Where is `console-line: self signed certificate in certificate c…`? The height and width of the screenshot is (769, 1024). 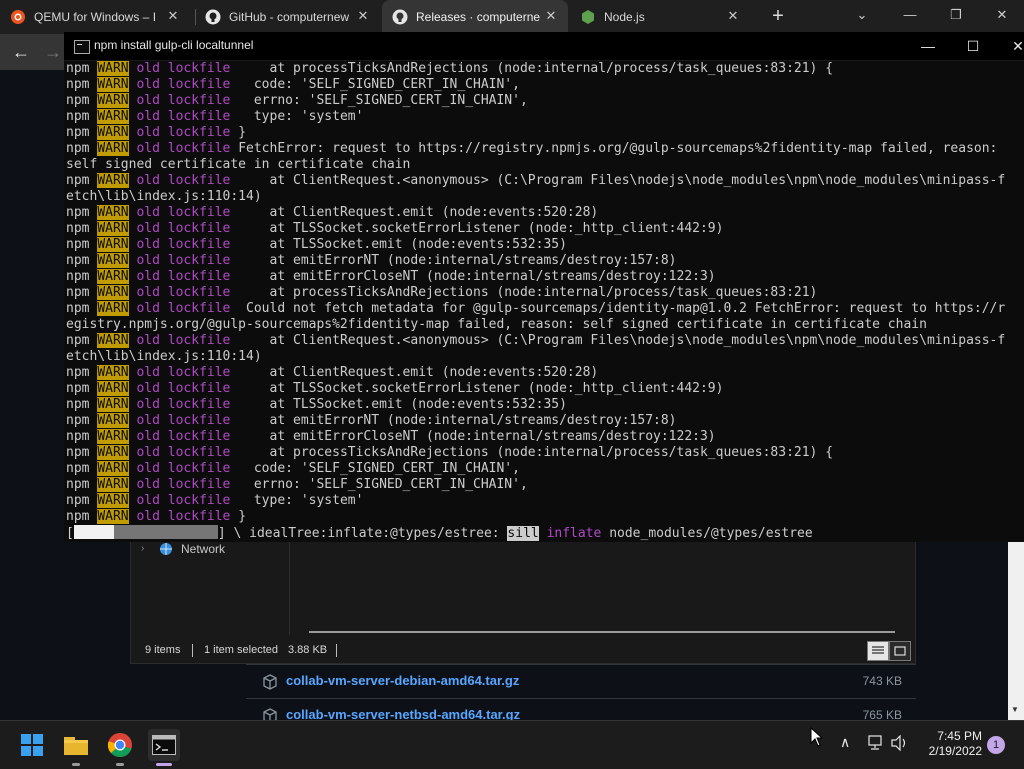 console-line: self signed certificate in certificate c… is located at coordinates (545, 165).